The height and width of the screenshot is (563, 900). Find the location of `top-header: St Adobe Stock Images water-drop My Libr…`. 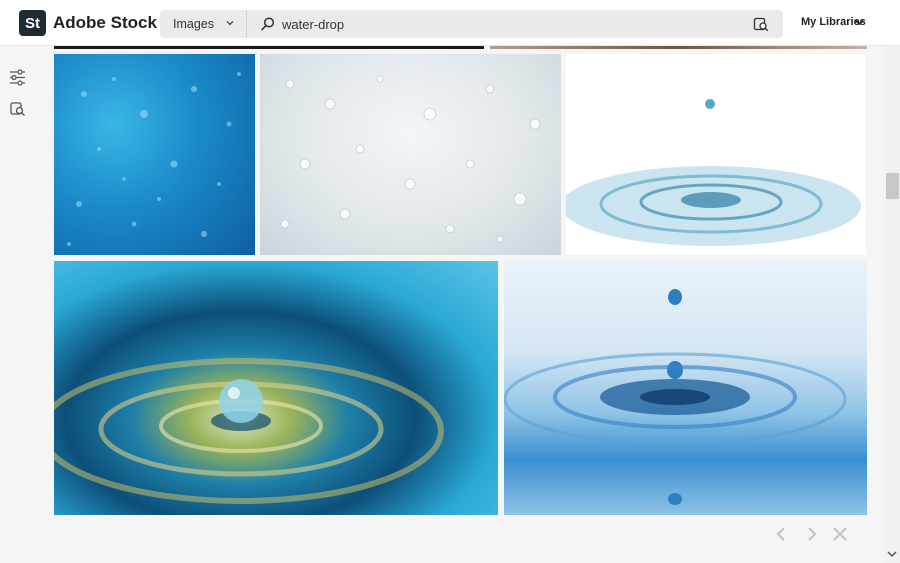

top-header: St Adobe Stock Images water-drop My Libr… is located at coordinates (450, 23).